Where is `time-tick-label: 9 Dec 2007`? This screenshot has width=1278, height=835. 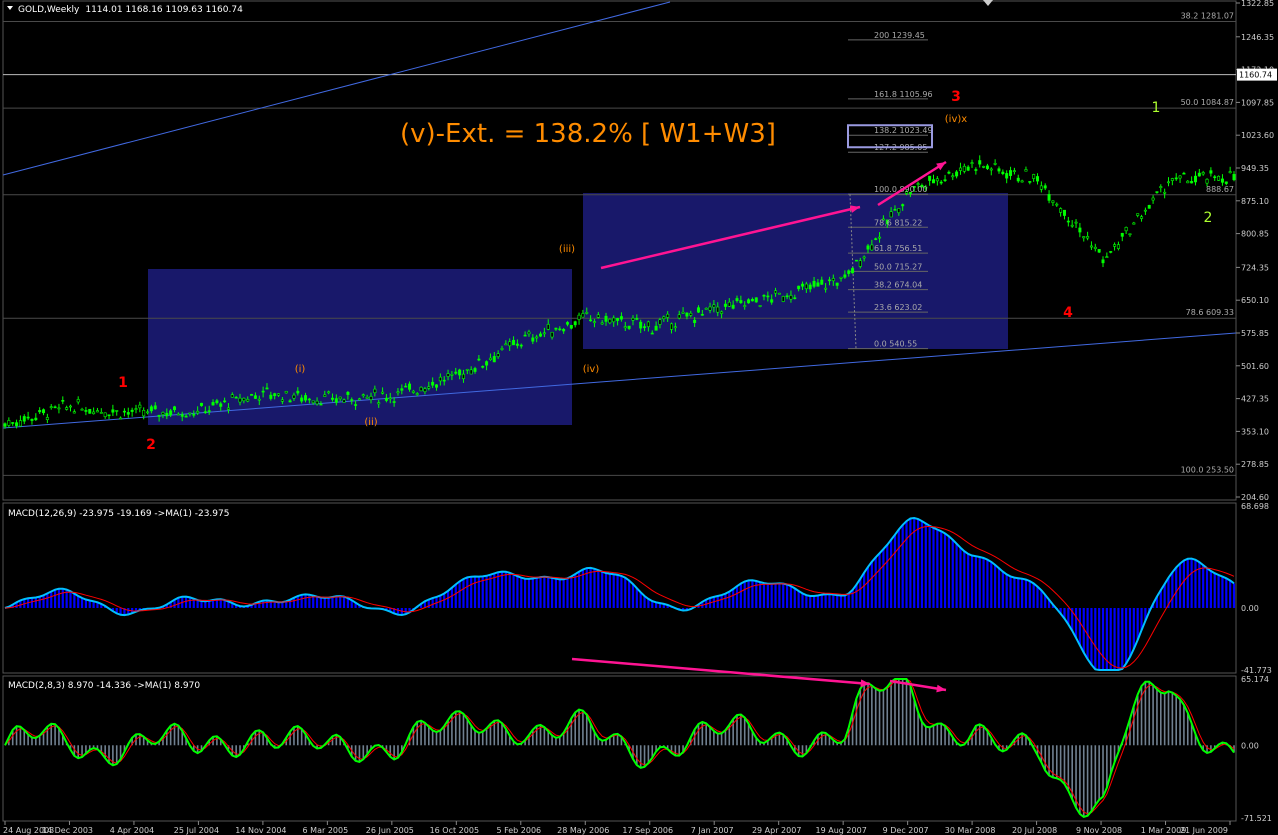
time-tick-label: 9 Dec 2007 is located at coordinates (906, 830).